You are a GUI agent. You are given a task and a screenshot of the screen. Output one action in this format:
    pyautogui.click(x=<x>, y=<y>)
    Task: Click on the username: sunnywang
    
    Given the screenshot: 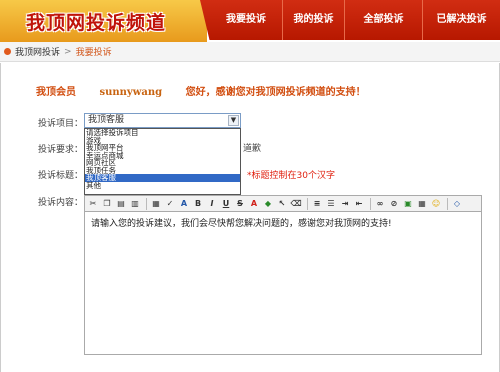 What is the action you would take?
    pyautogui.click(x=131, y=92)
    